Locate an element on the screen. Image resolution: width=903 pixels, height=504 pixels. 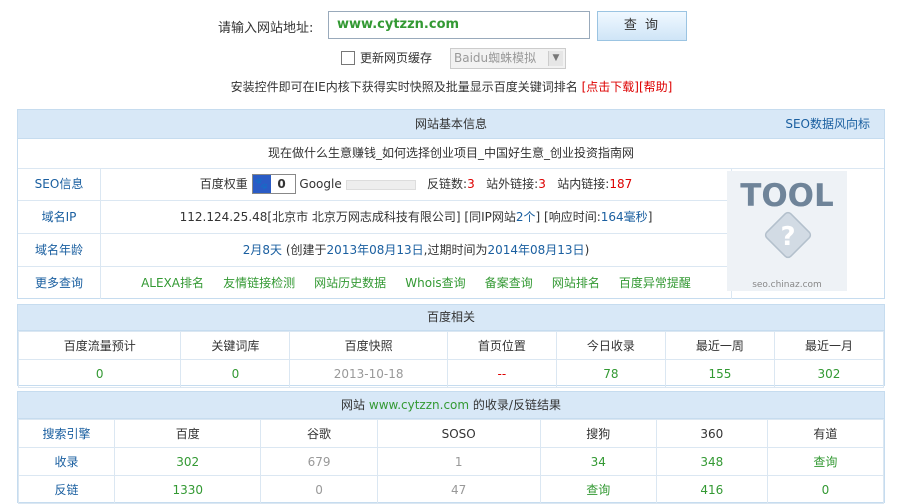
baidu-index: 302 is located at coordinates (187, 461).